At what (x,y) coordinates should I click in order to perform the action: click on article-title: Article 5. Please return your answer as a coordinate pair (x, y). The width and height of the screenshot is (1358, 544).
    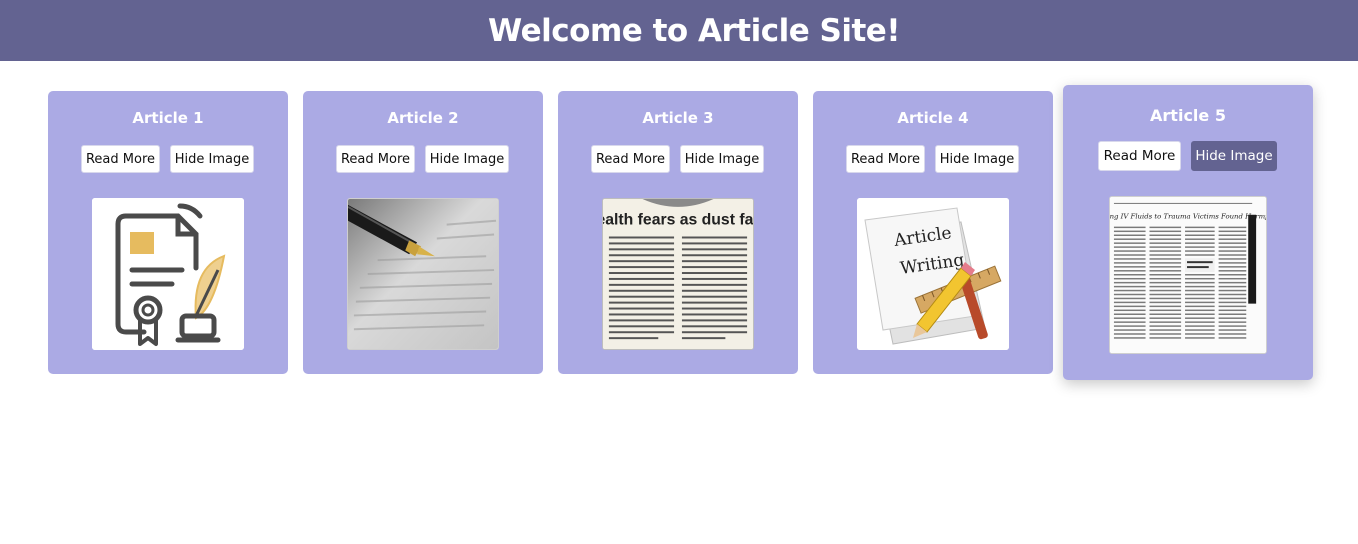
    Looking at the image, I should click on (1188, 115).